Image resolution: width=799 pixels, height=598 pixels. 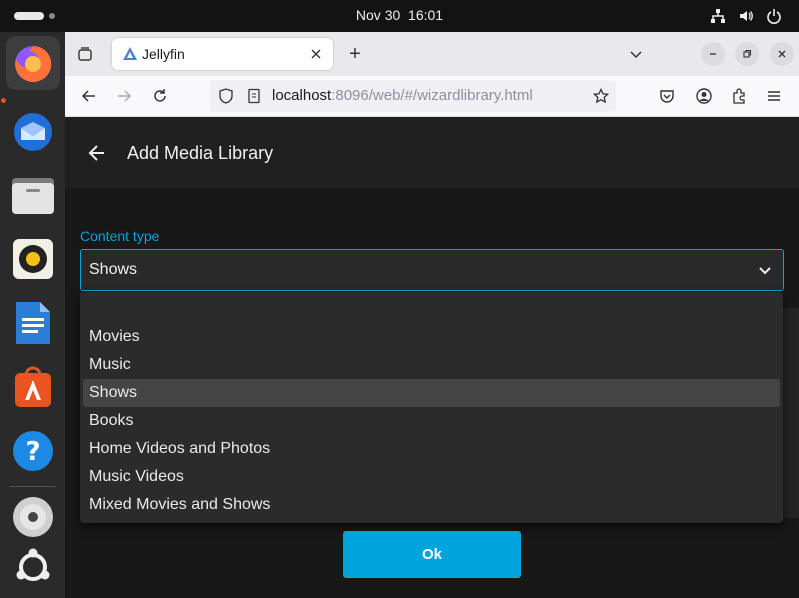 What do you see at coordinates (432, 152) in the screenshot?
I see `page-header: Add Media Library` at bounding box center [432, 152].